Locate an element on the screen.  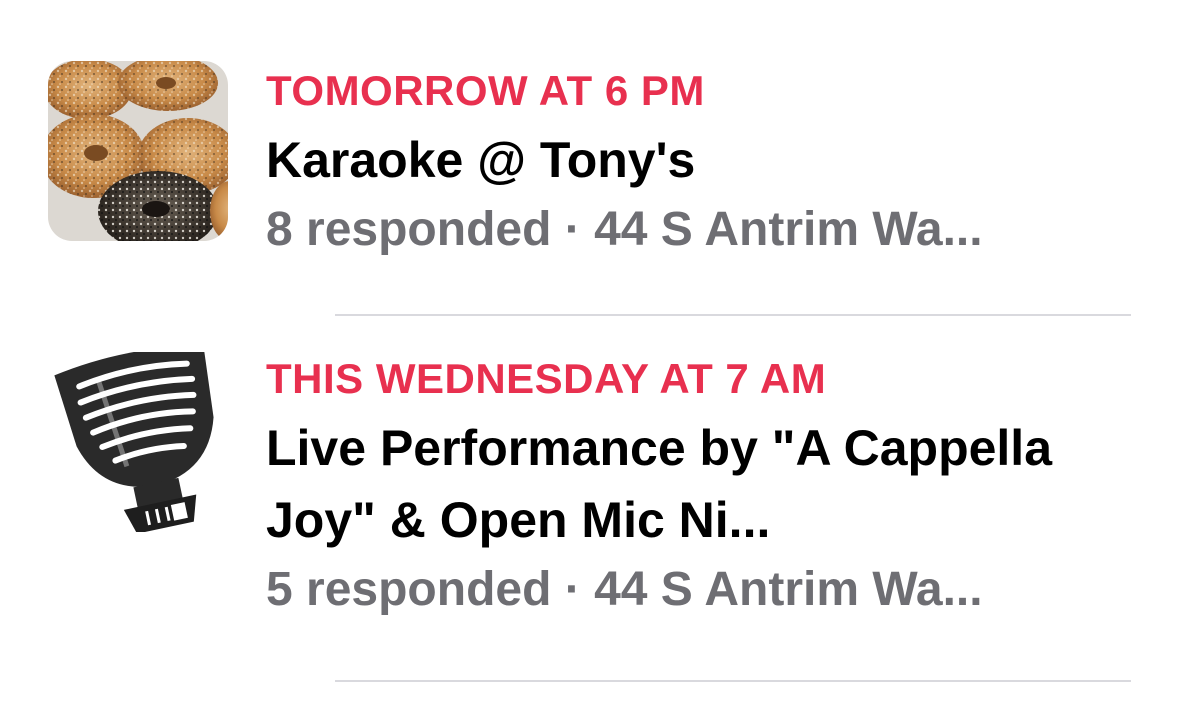
microphone-icon is located at coordinates (138, 442).